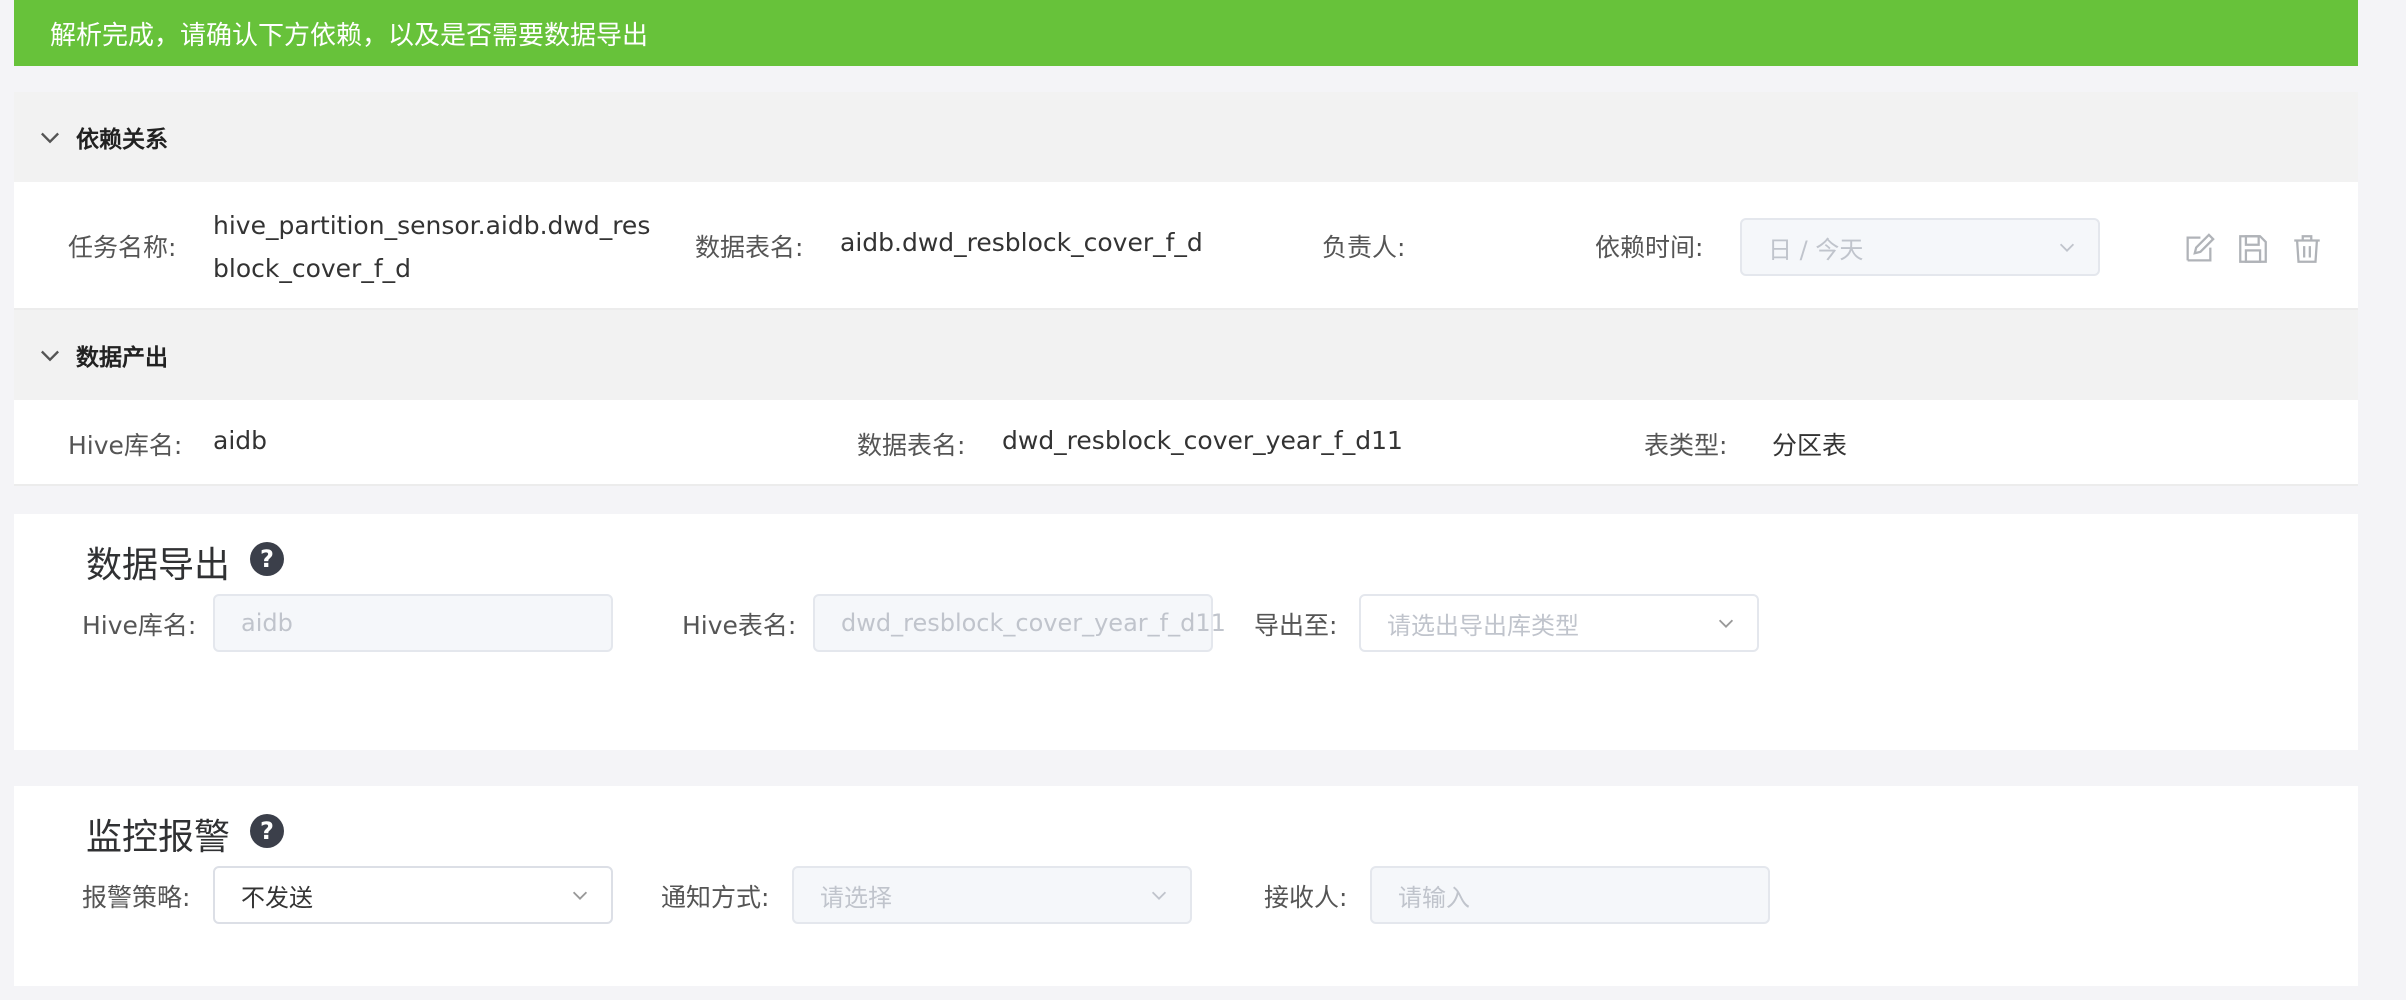 The width and height of the screenshot is (2406, 1000). I want to click on alarm-policy-select: 不发送, so click(413, 895).